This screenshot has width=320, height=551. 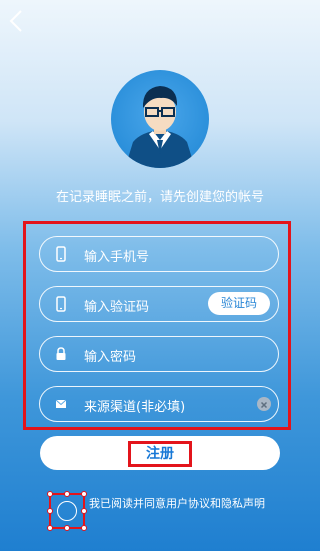 What do you see at coordinates (117, 257) in the screenshot?
I see `phone-field-placeholder: 输入手机号` at bounding box center [117, 257].